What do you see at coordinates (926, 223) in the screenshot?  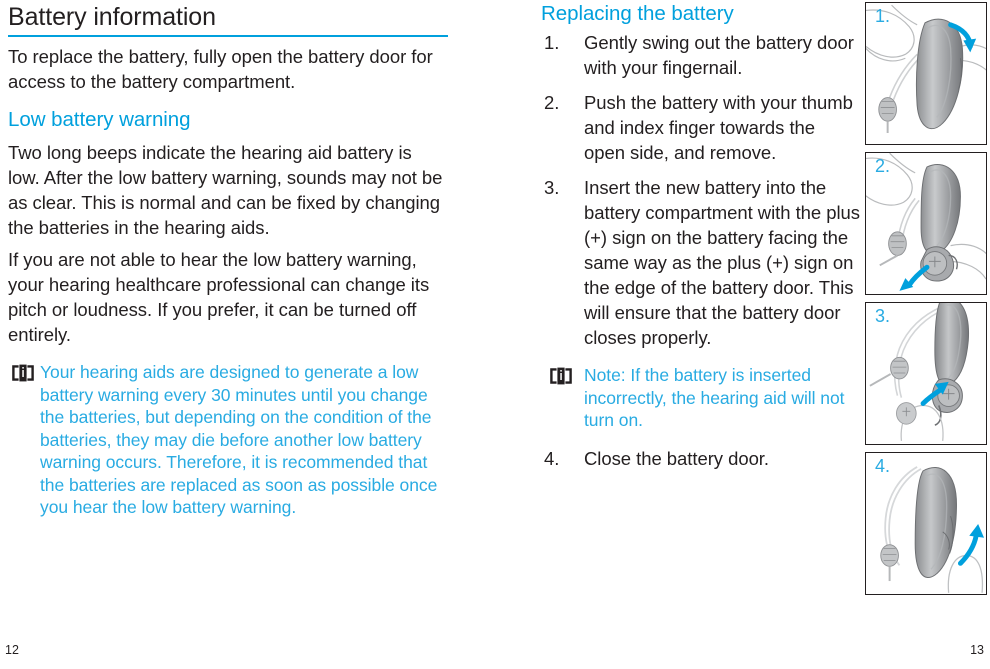 I see `figure-panel-2: 2.` at bounding box center [926, 223].